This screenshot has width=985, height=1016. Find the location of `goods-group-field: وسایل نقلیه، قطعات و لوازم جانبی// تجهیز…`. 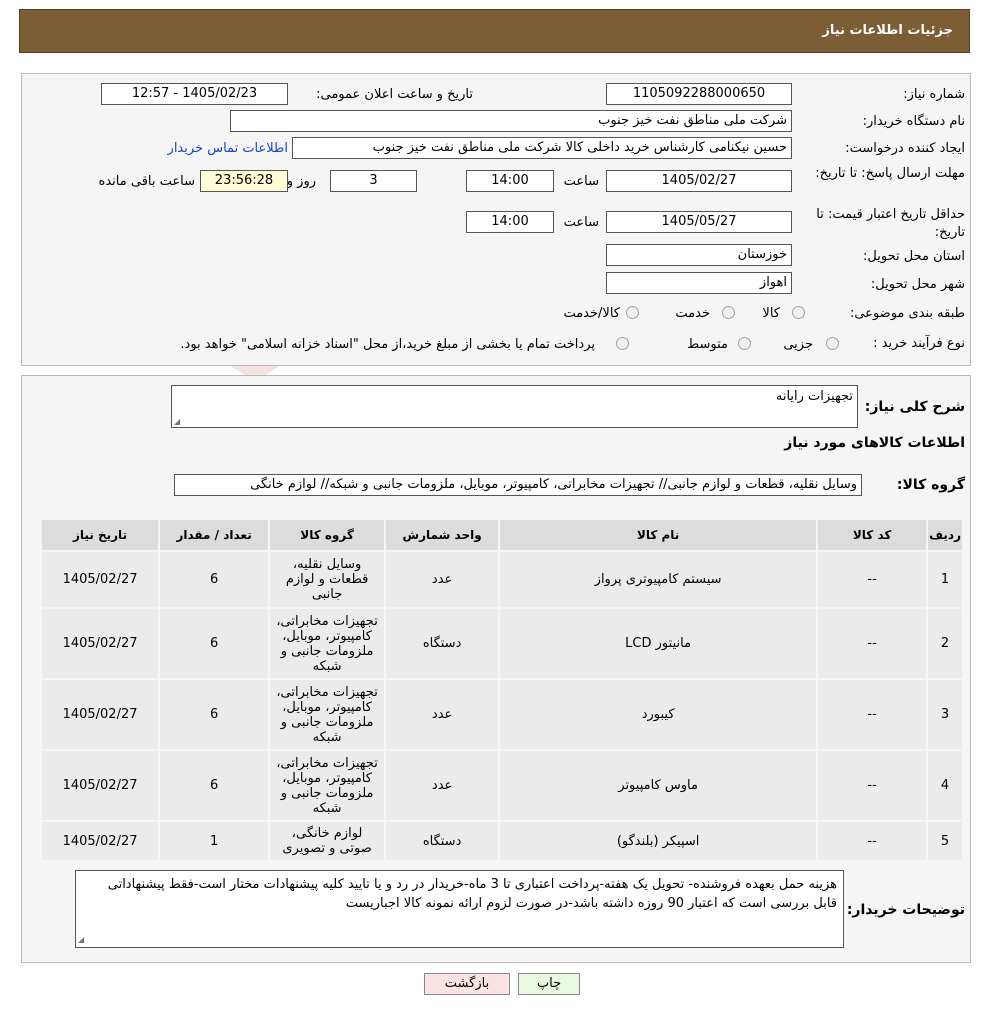

goods-group-field: وسایل نقلیه، قطعات و لوازم جانبی// تجهیز… is located at coordinates (518, 485).